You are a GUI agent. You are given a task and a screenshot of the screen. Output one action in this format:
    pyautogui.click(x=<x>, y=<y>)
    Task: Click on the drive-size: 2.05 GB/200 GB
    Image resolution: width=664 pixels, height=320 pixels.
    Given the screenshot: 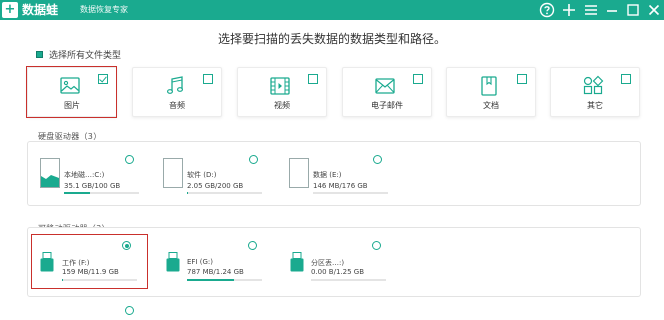 What is the action you would take?
    pyautogui.click(x=215, y=186)
    